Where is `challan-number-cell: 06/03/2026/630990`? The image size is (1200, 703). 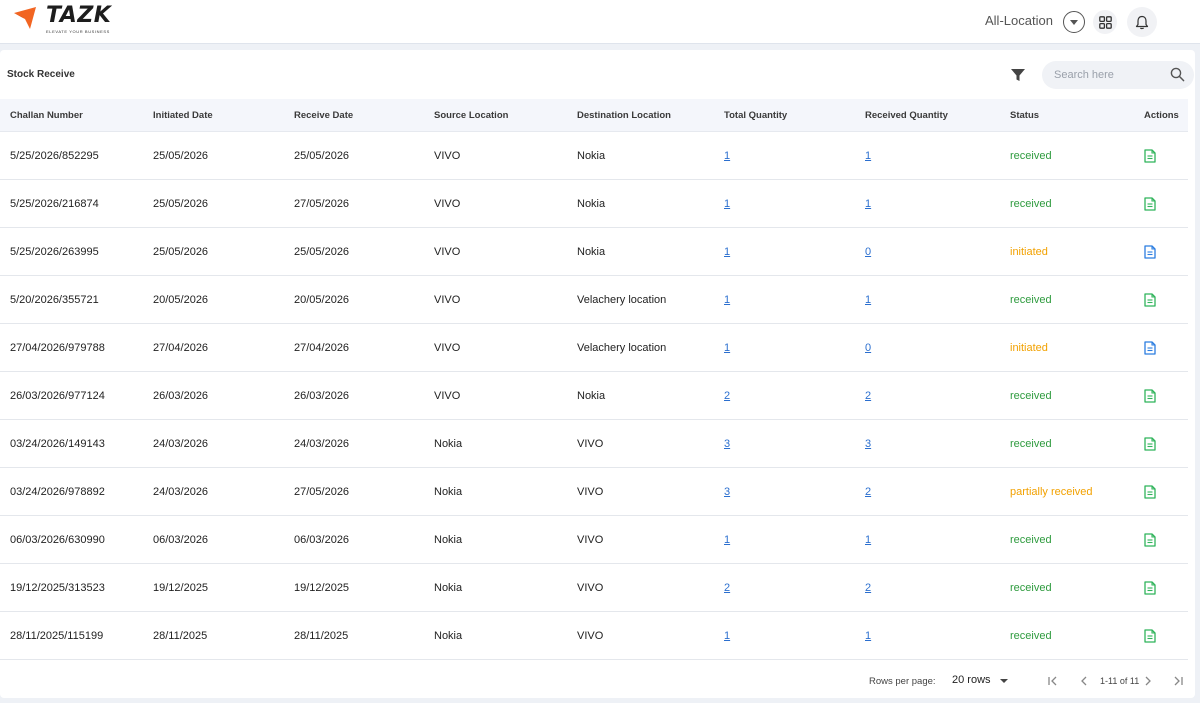 challan-number-cell: 06/03/2026/630990 is located at coordinates (57, 540).